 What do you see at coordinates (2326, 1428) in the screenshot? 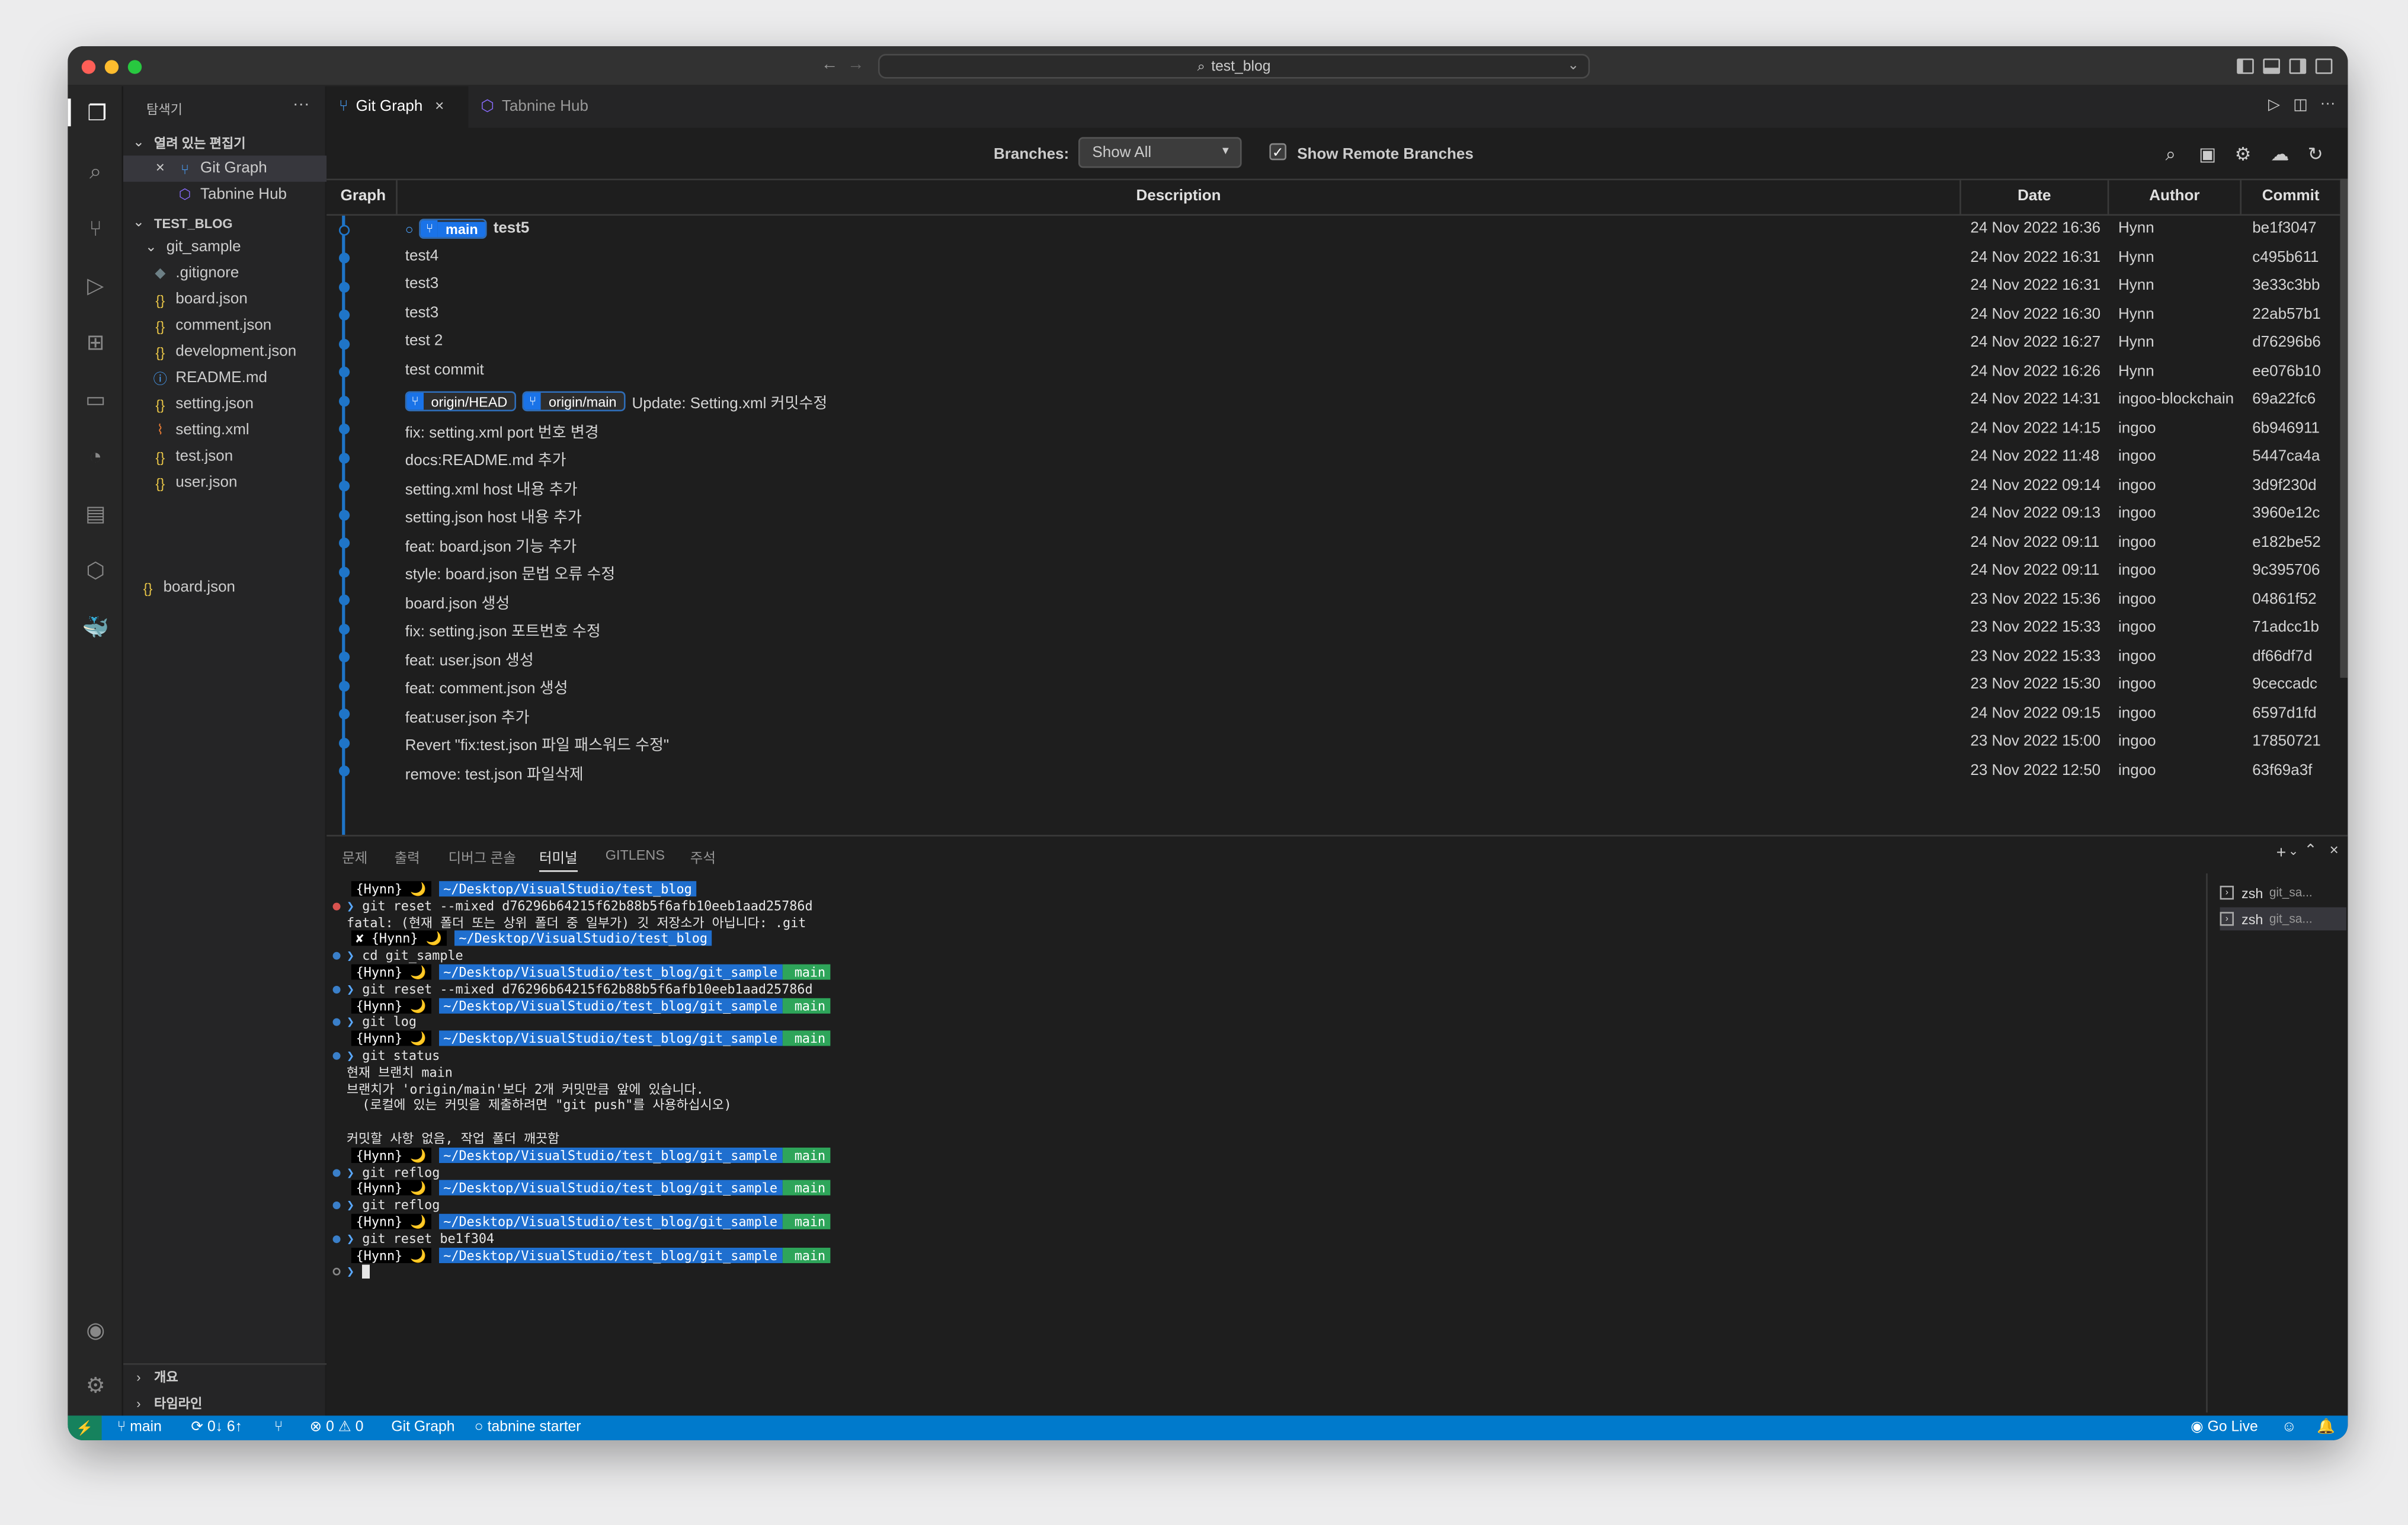
I see `notifications-bell-icon: 🔔` at bounding box center [2326, 1428].